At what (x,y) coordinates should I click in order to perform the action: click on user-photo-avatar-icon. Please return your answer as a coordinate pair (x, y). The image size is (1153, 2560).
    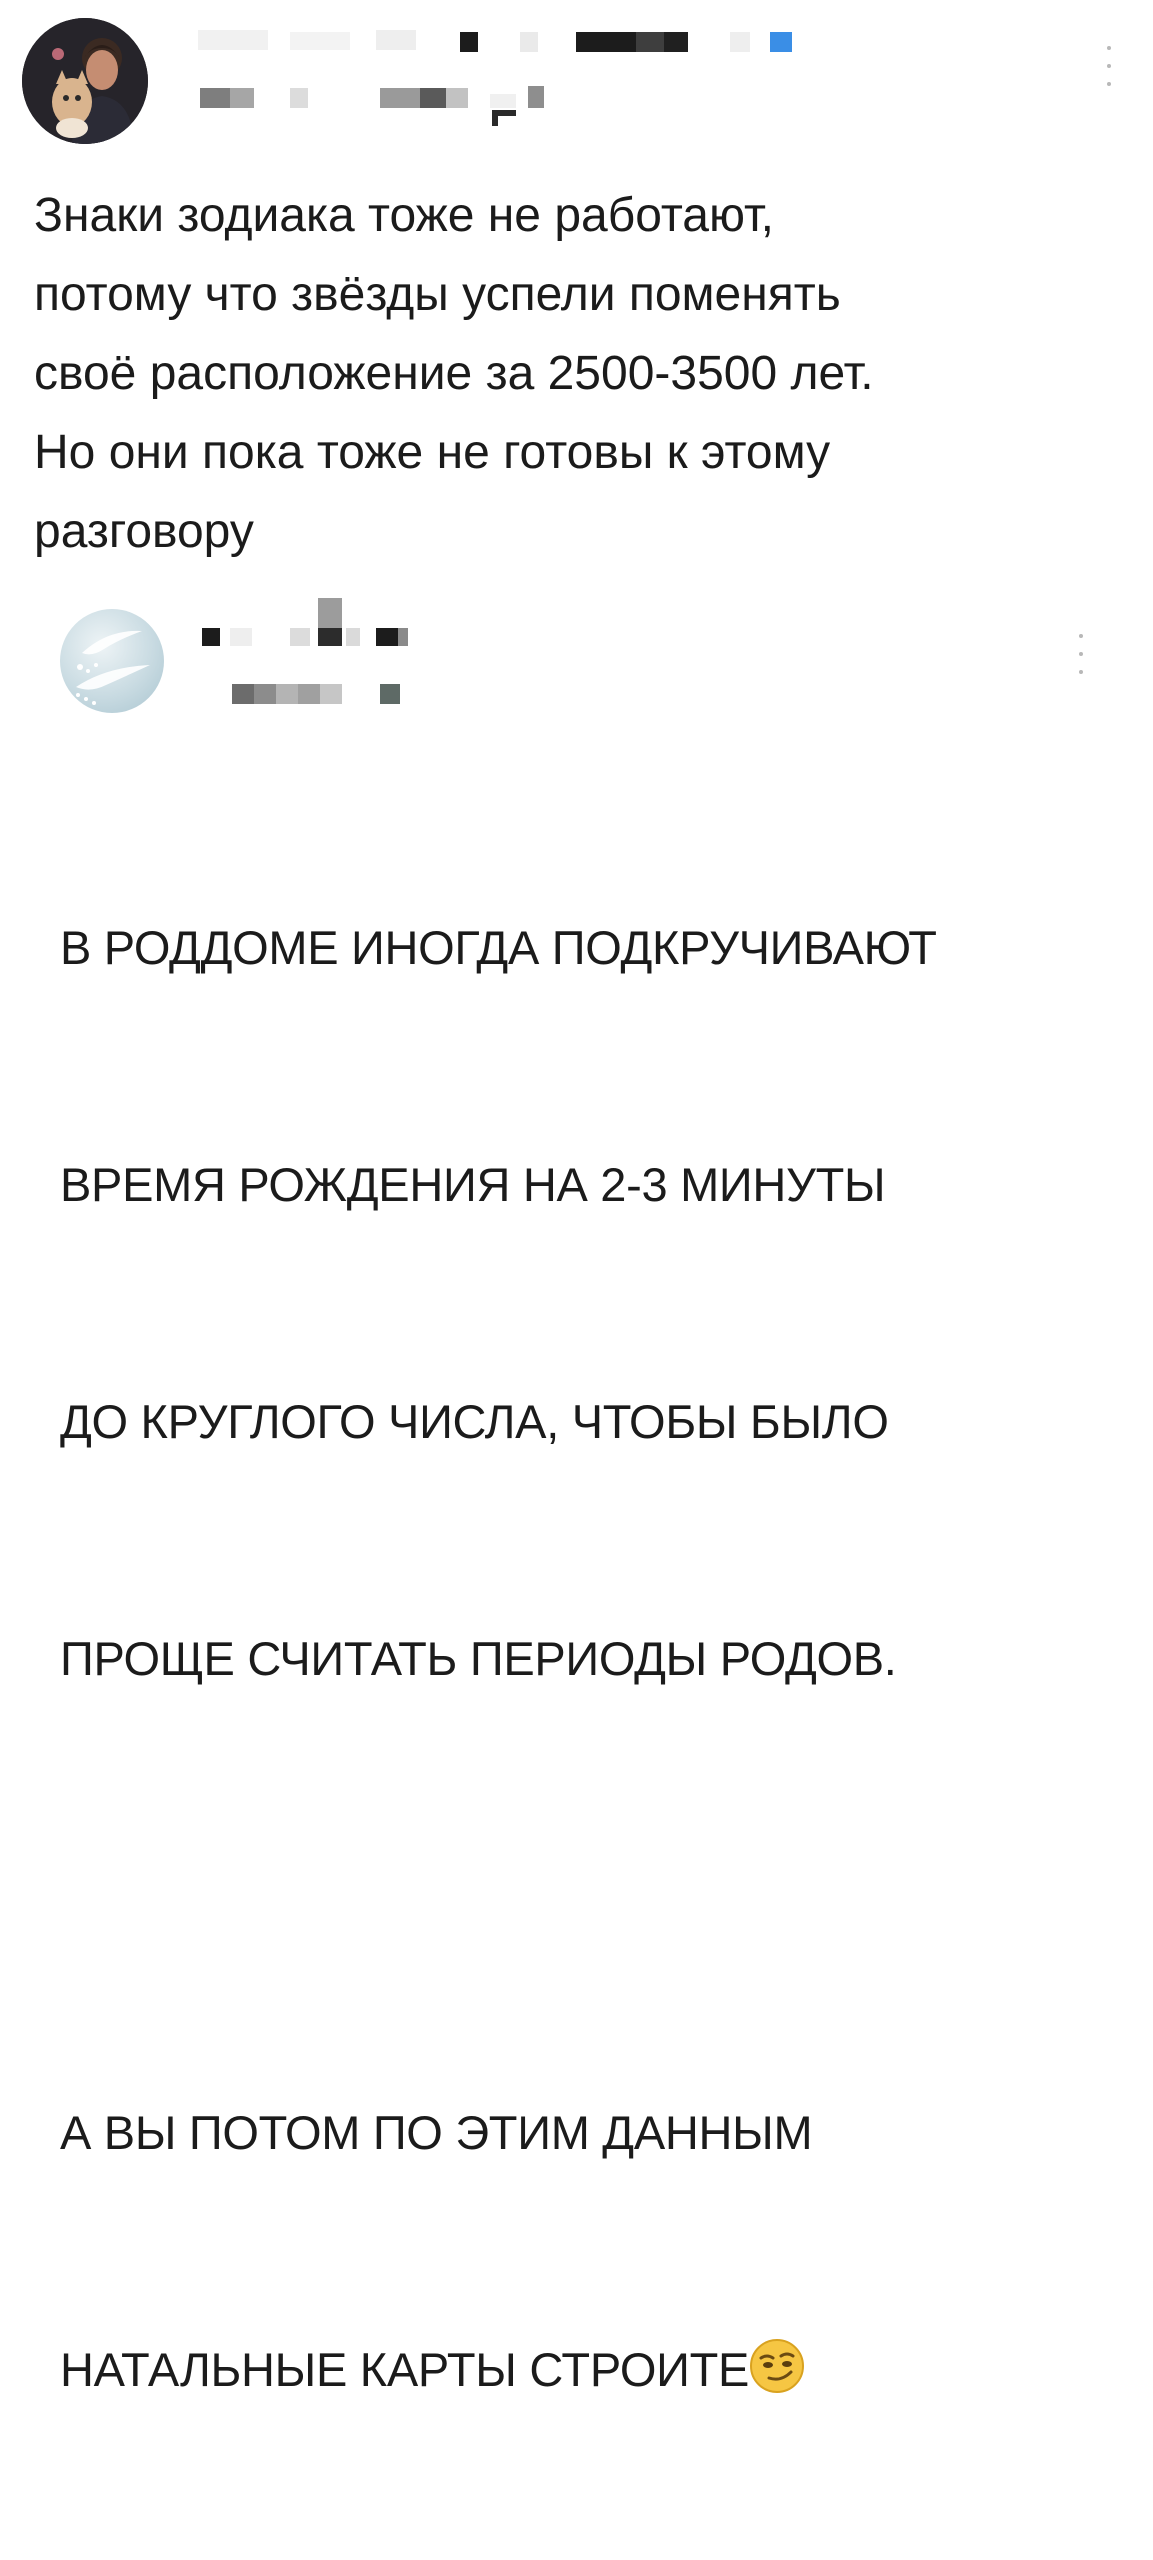
    Looking at the image, I should click on (85, 81).